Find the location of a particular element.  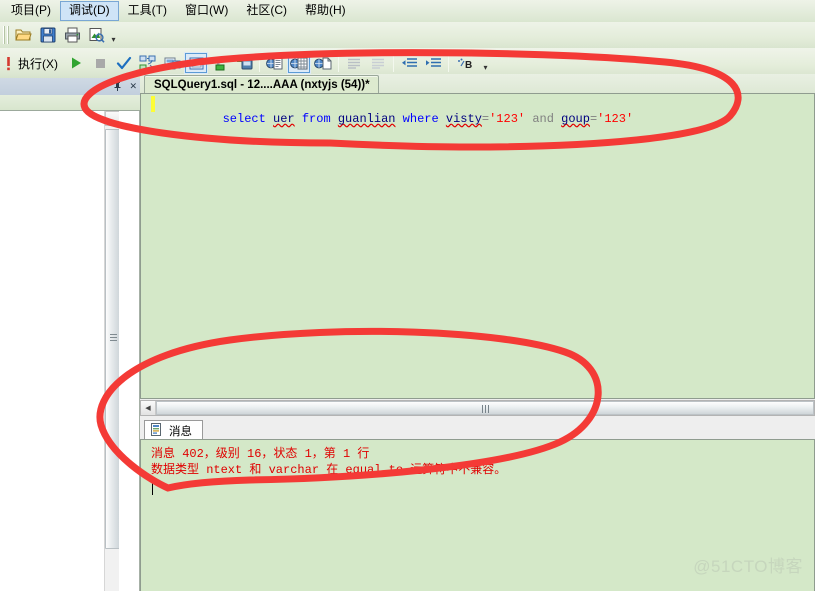

uncomment-lines-icon is located at coordinates (378, 63).